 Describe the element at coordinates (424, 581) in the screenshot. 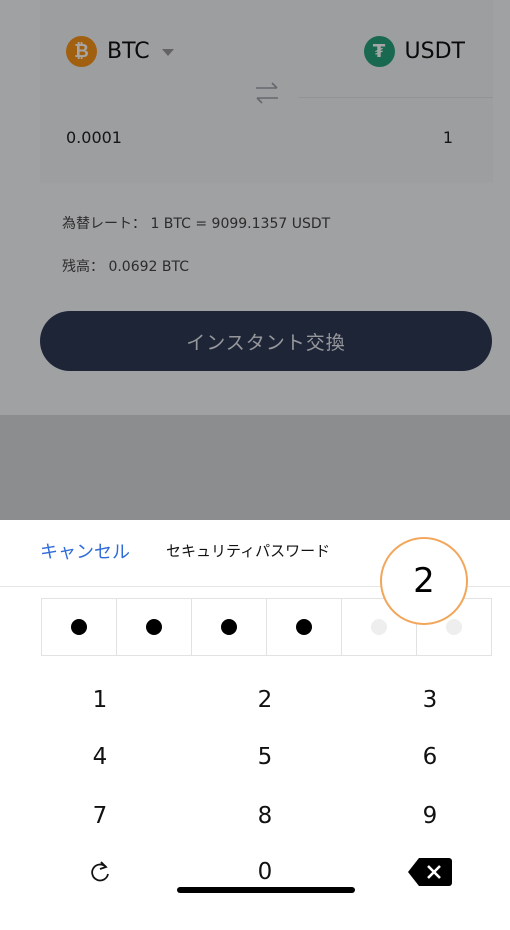

I see `step-annotation-badge: 2` at that location.